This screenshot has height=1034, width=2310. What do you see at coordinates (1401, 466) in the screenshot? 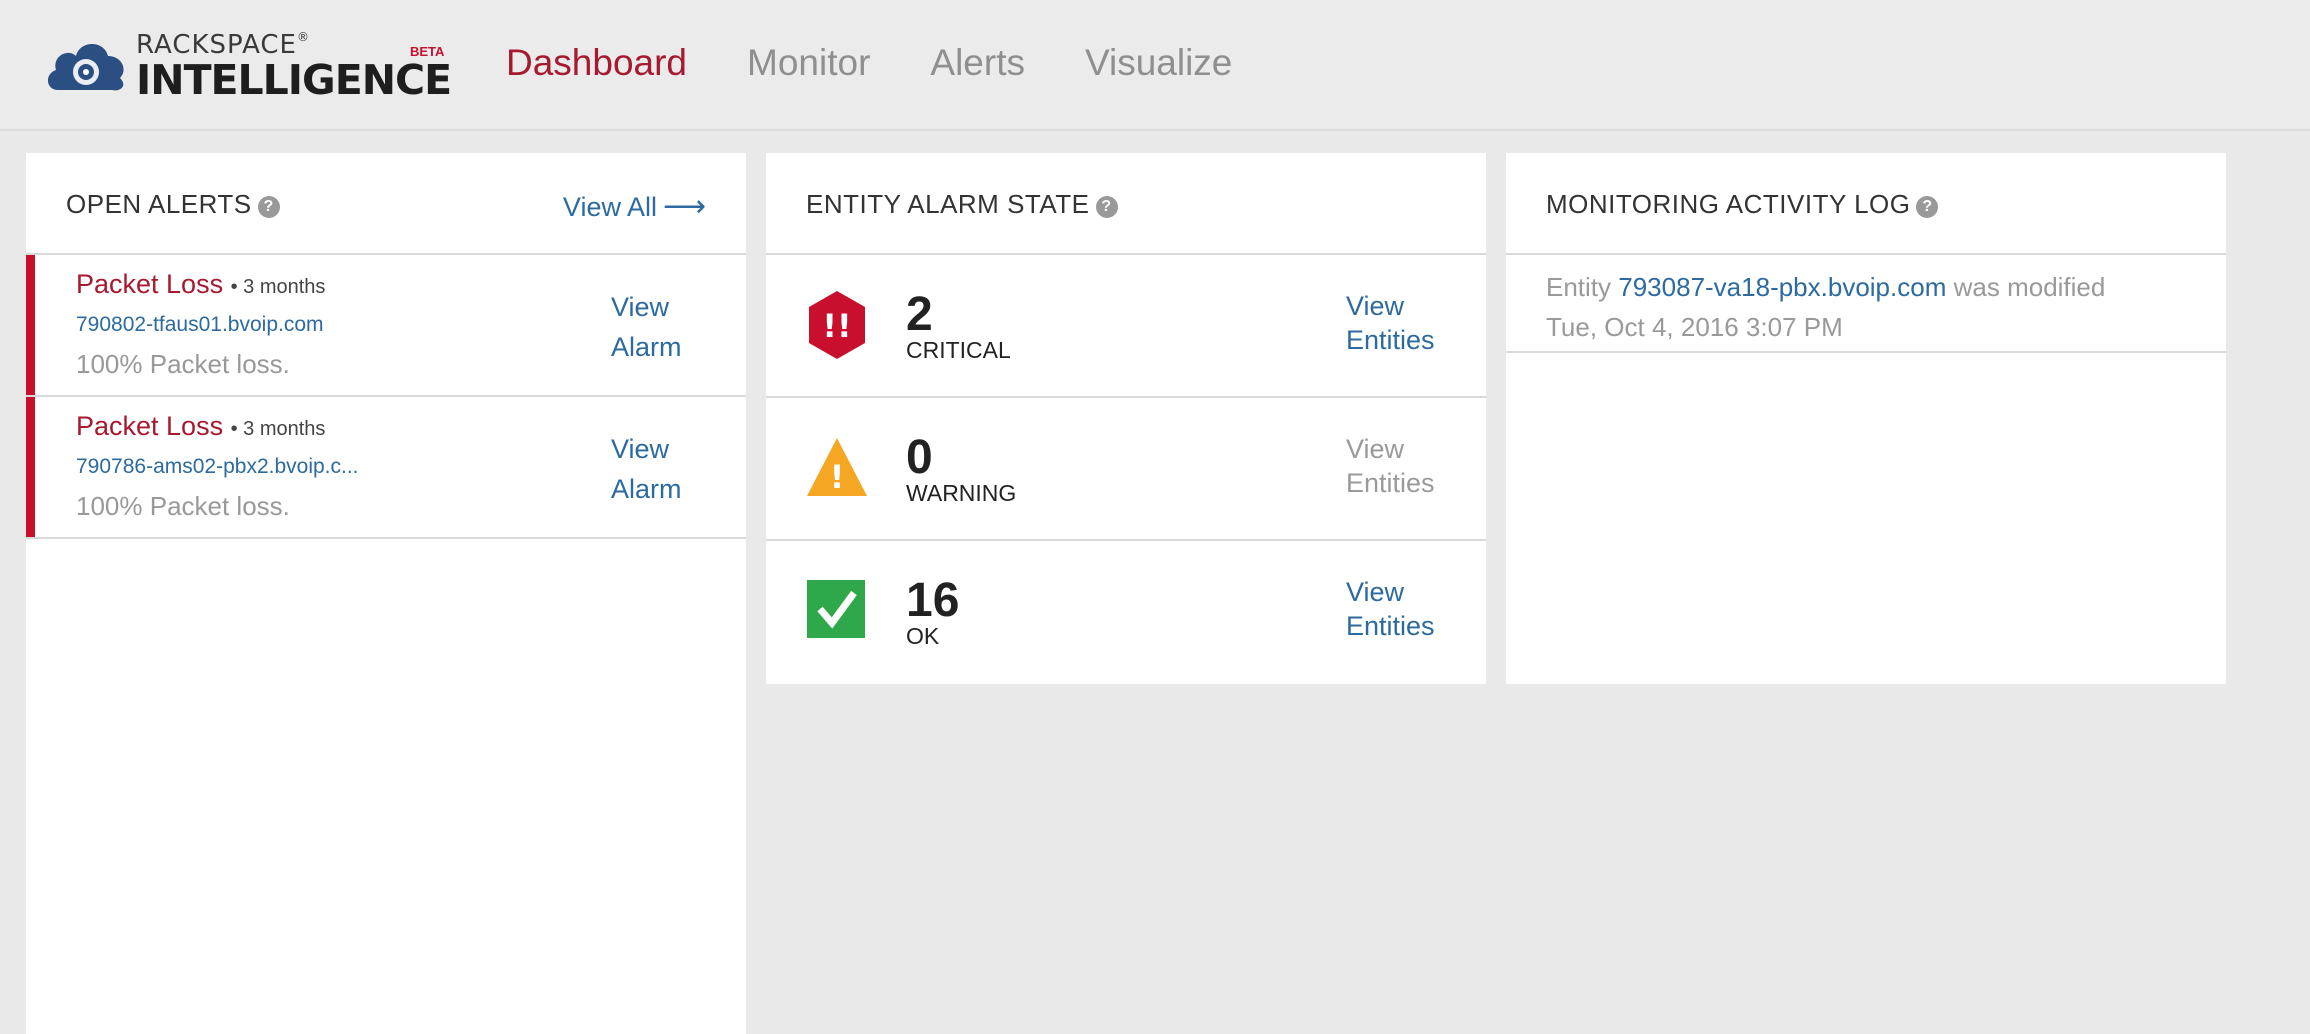
I see `view-warning-entities-link: View Entities` at bounding box center [1401, 466].